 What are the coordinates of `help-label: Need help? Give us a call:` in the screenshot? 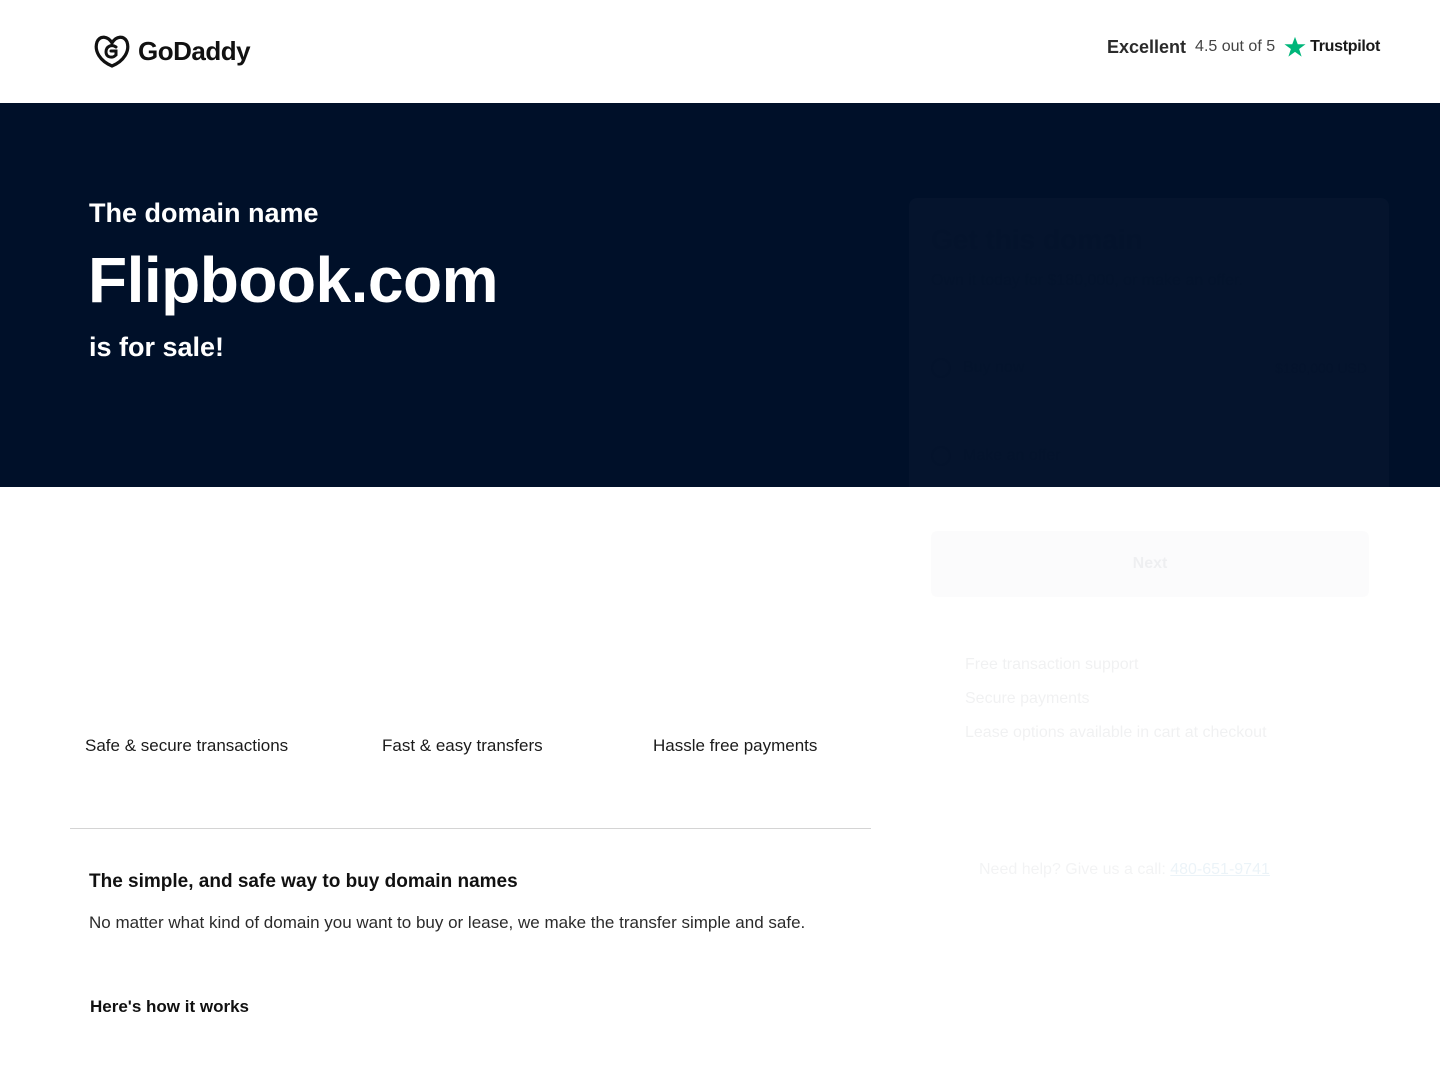 It's located at (1072, 869).